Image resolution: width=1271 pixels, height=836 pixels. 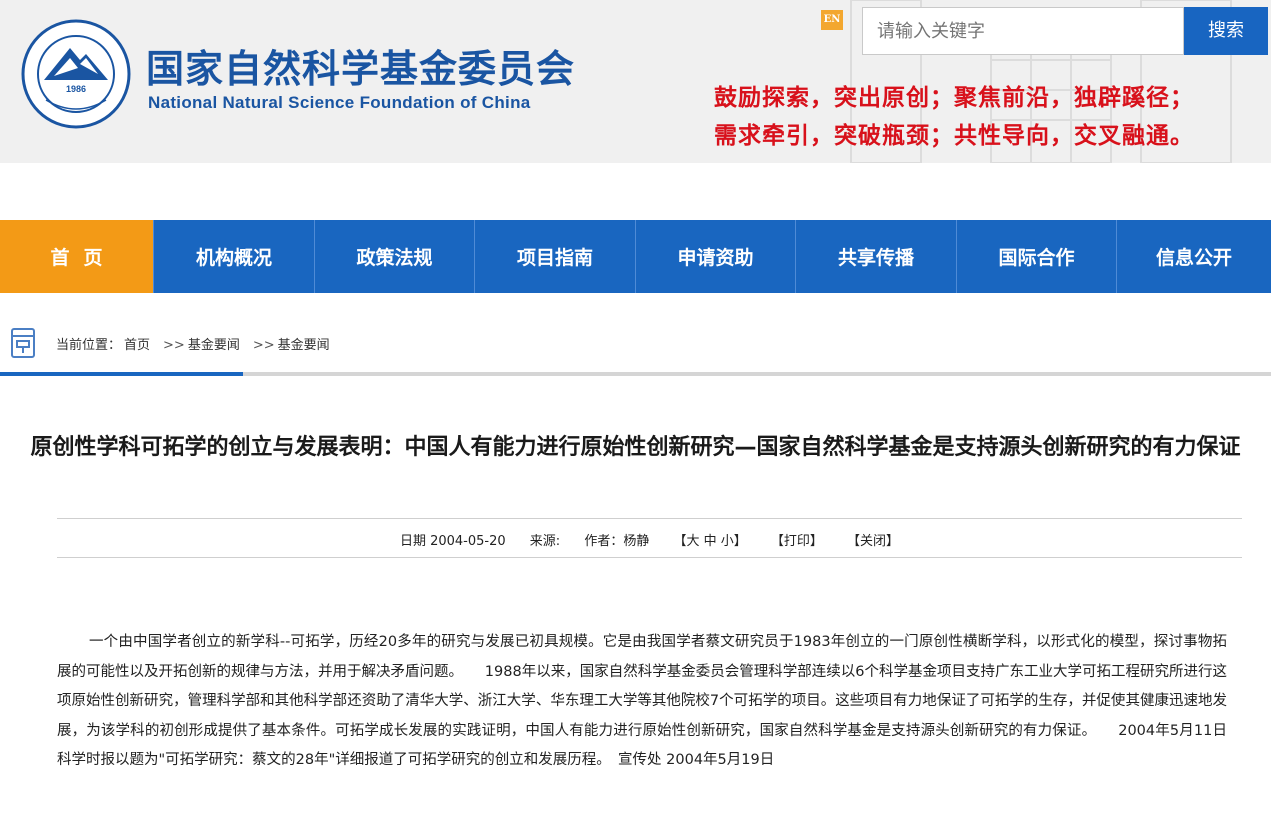 I want to click on nav-item-guide: 项目指南, so click(x=555, y=256).